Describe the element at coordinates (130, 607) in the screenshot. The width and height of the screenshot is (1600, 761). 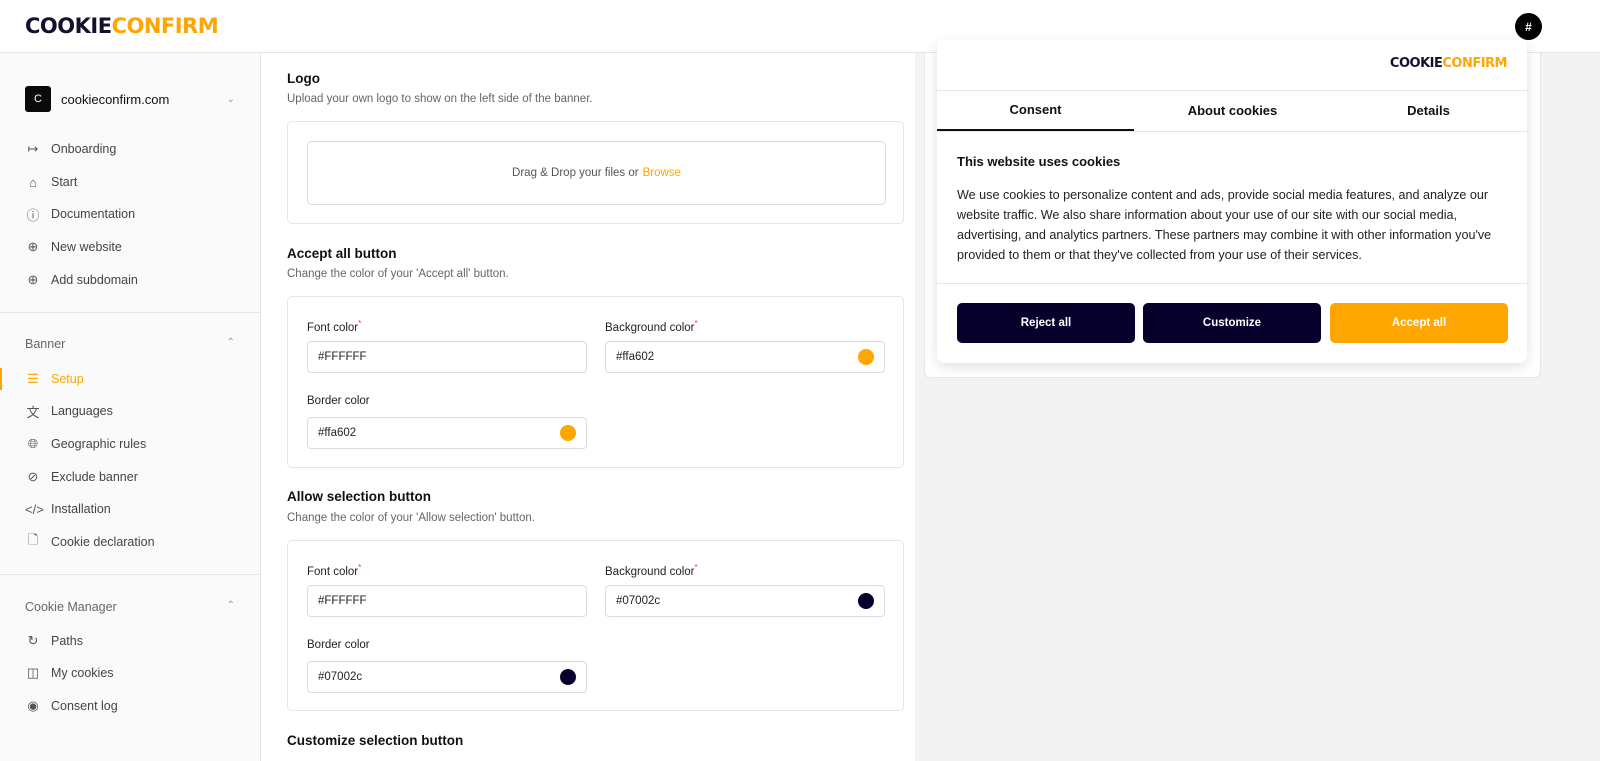
I see `section-cookie-manager-toggle: Cookie Manager ⌃` at that location.